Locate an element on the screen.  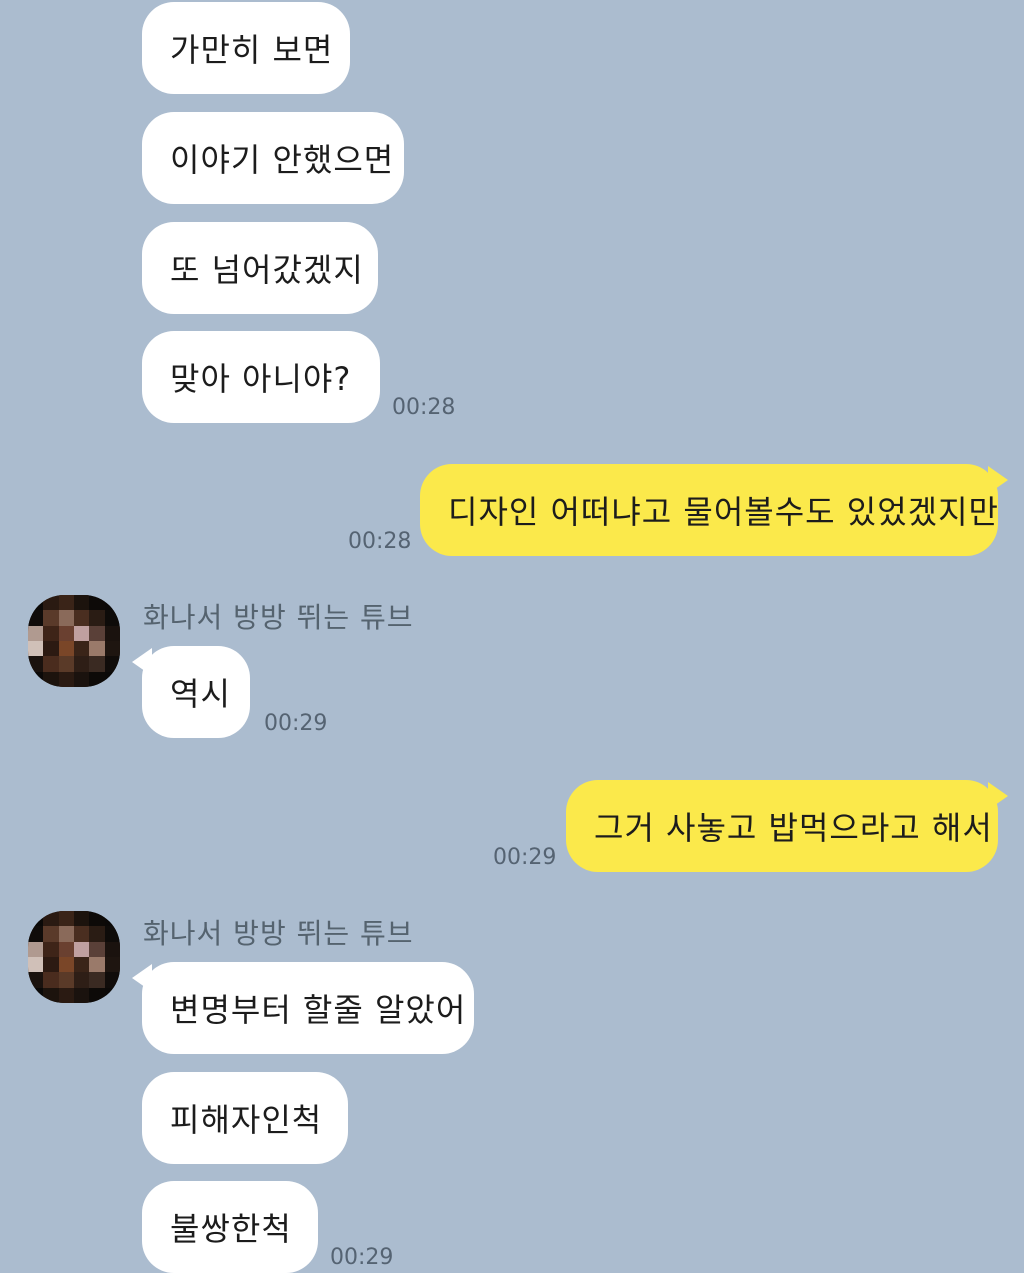
incoming-message-bubble: 맞아 아니야? is located at coordinates (261, 377).